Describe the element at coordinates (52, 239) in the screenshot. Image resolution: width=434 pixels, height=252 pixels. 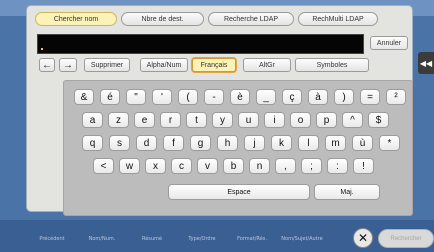
I see `background-tab: Précédent` at that location.